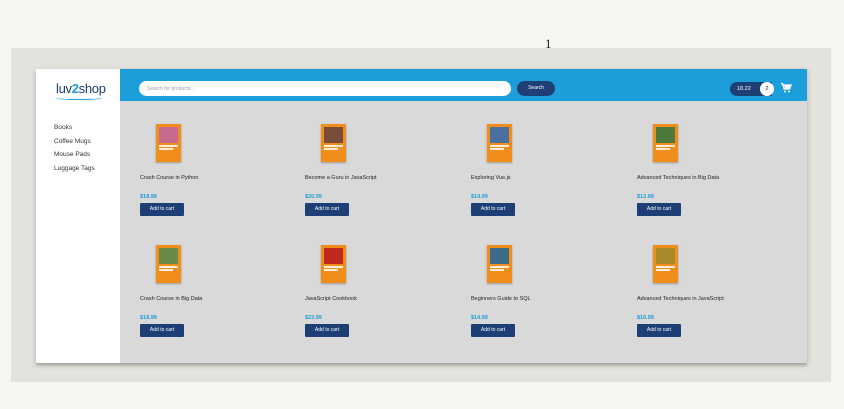 This screenshot has width=844, height=409. Describe the element at coordinates (331, 299) in the screenshot. I see `product-name: JavaScript Cookbook` at that location.